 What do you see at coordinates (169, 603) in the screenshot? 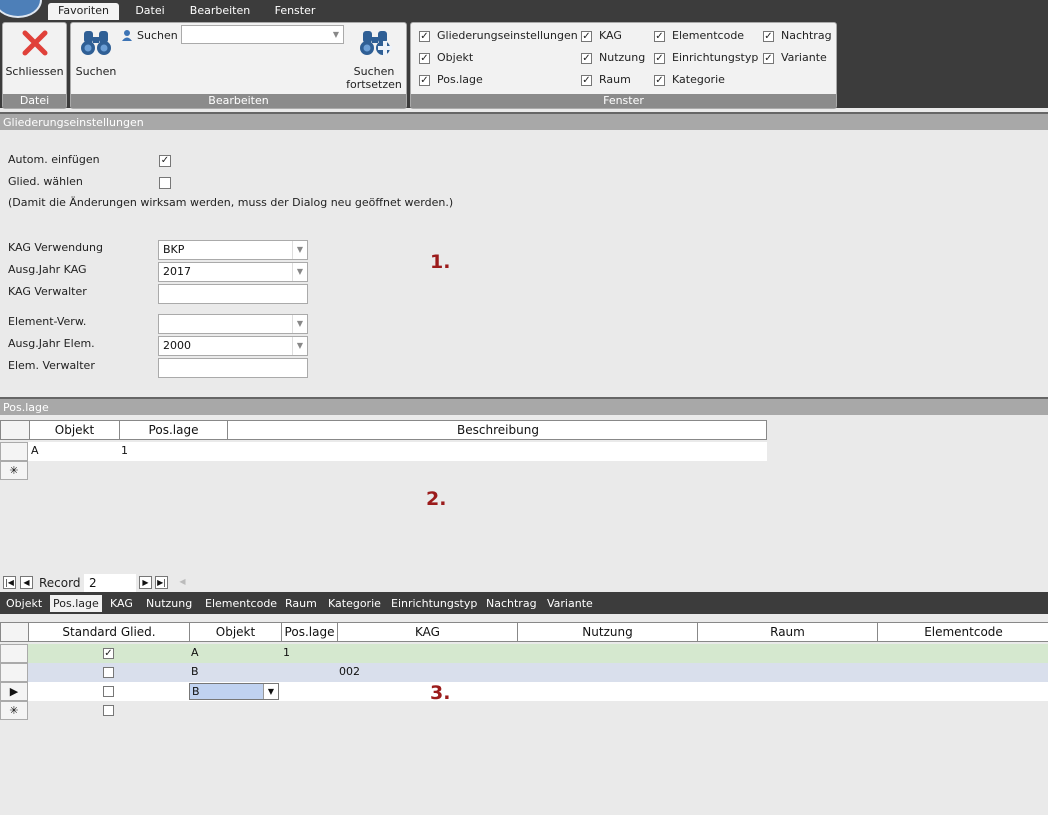
I see `tab-nutzung: Nutzung` at bounding box center [169, 603].